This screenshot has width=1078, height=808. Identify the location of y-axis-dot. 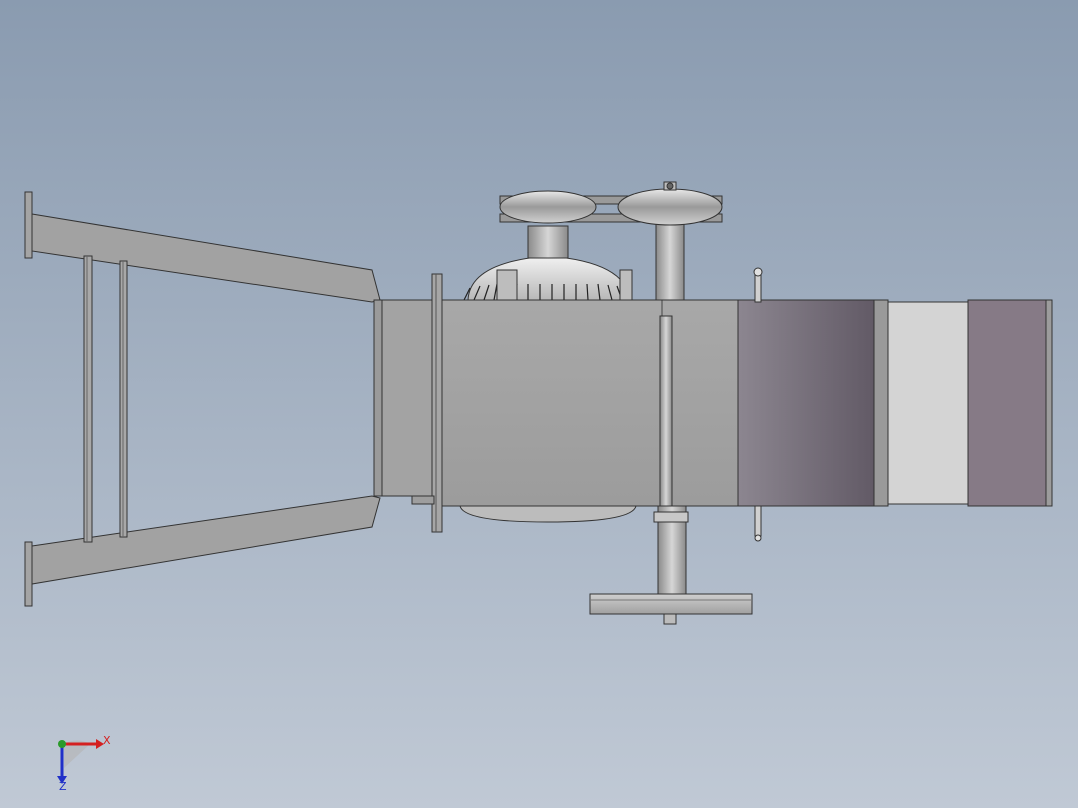
(62, 744).